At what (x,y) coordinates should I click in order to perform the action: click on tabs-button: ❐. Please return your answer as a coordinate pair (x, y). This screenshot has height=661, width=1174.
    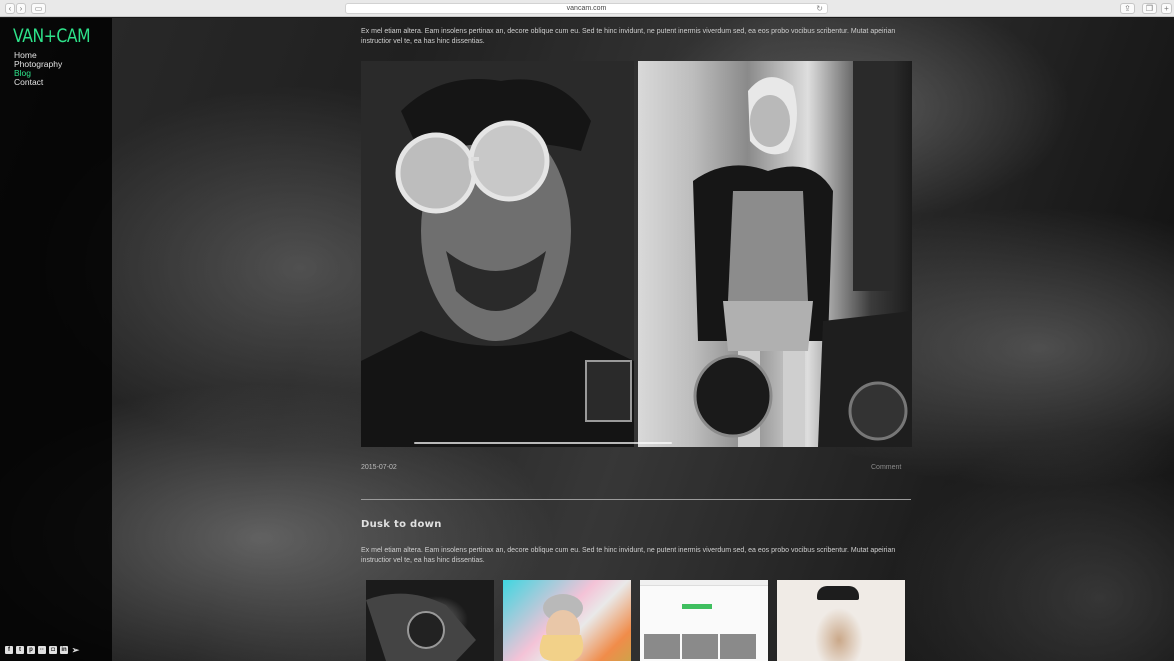
    Looking at the image, I should click on (1149, 8).